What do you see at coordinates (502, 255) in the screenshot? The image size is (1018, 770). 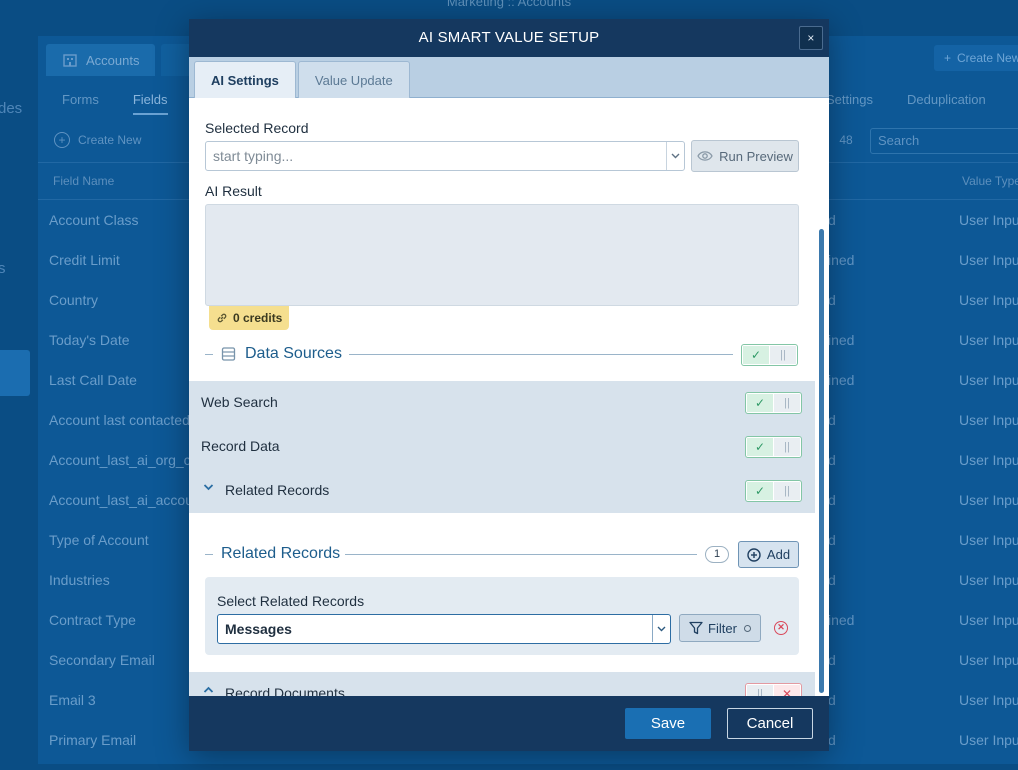 I see `ai-result-output` at bounding box center [502, 255].